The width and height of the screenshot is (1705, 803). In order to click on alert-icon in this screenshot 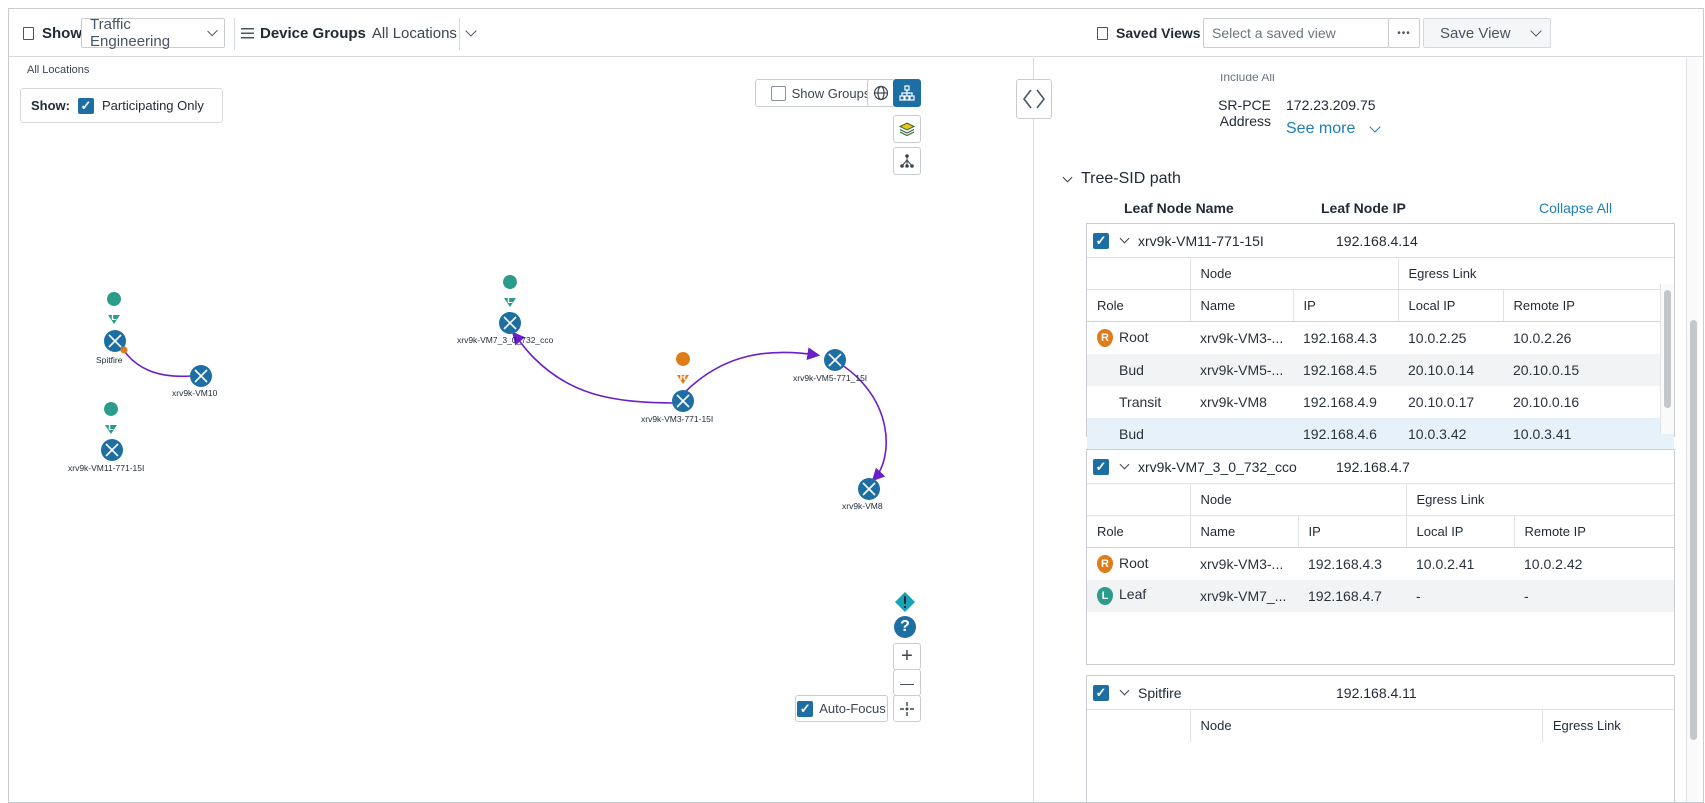, I will do `click(905, 602)`.